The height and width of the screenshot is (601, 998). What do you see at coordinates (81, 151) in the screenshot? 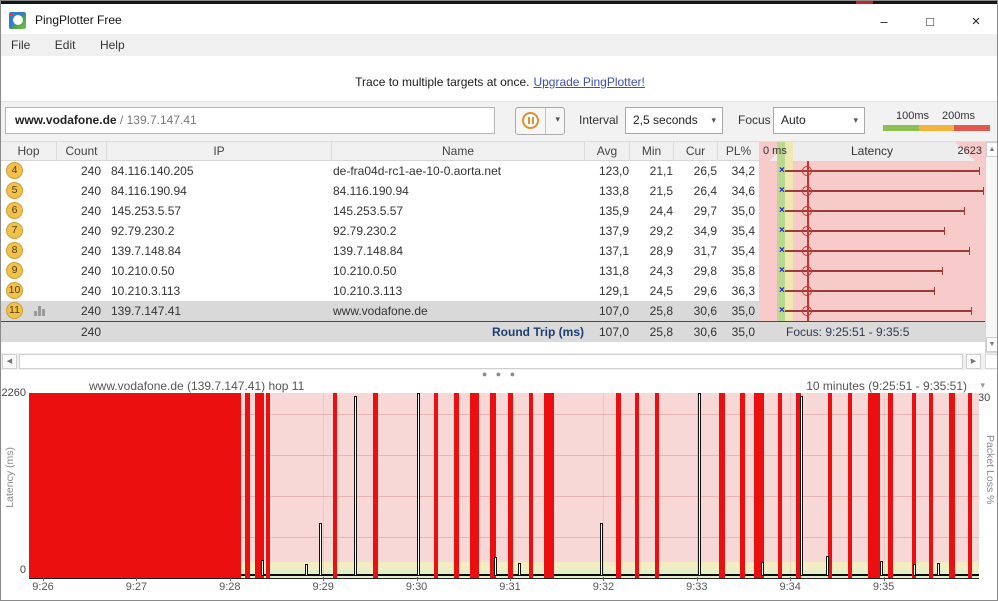
I see `header-count: Count` at bounding box center [81, 151].